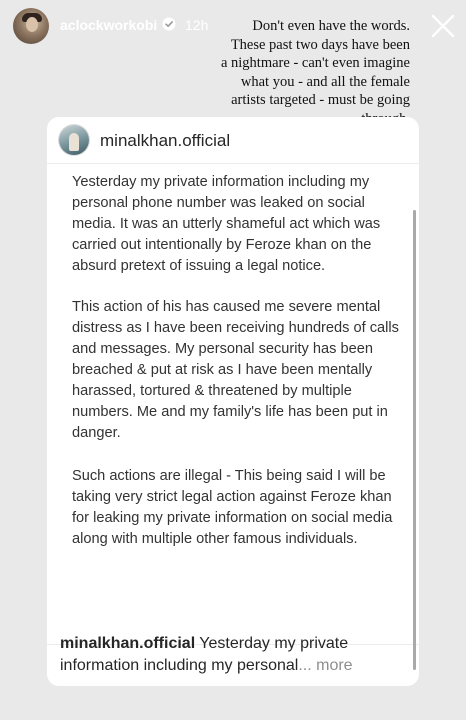 This screenshot has width=466, height=720. What do you see at coordinates (108, 25) in the screenshot?
I see `story-username: aclockworkobi` at bounding box center [108, 25].